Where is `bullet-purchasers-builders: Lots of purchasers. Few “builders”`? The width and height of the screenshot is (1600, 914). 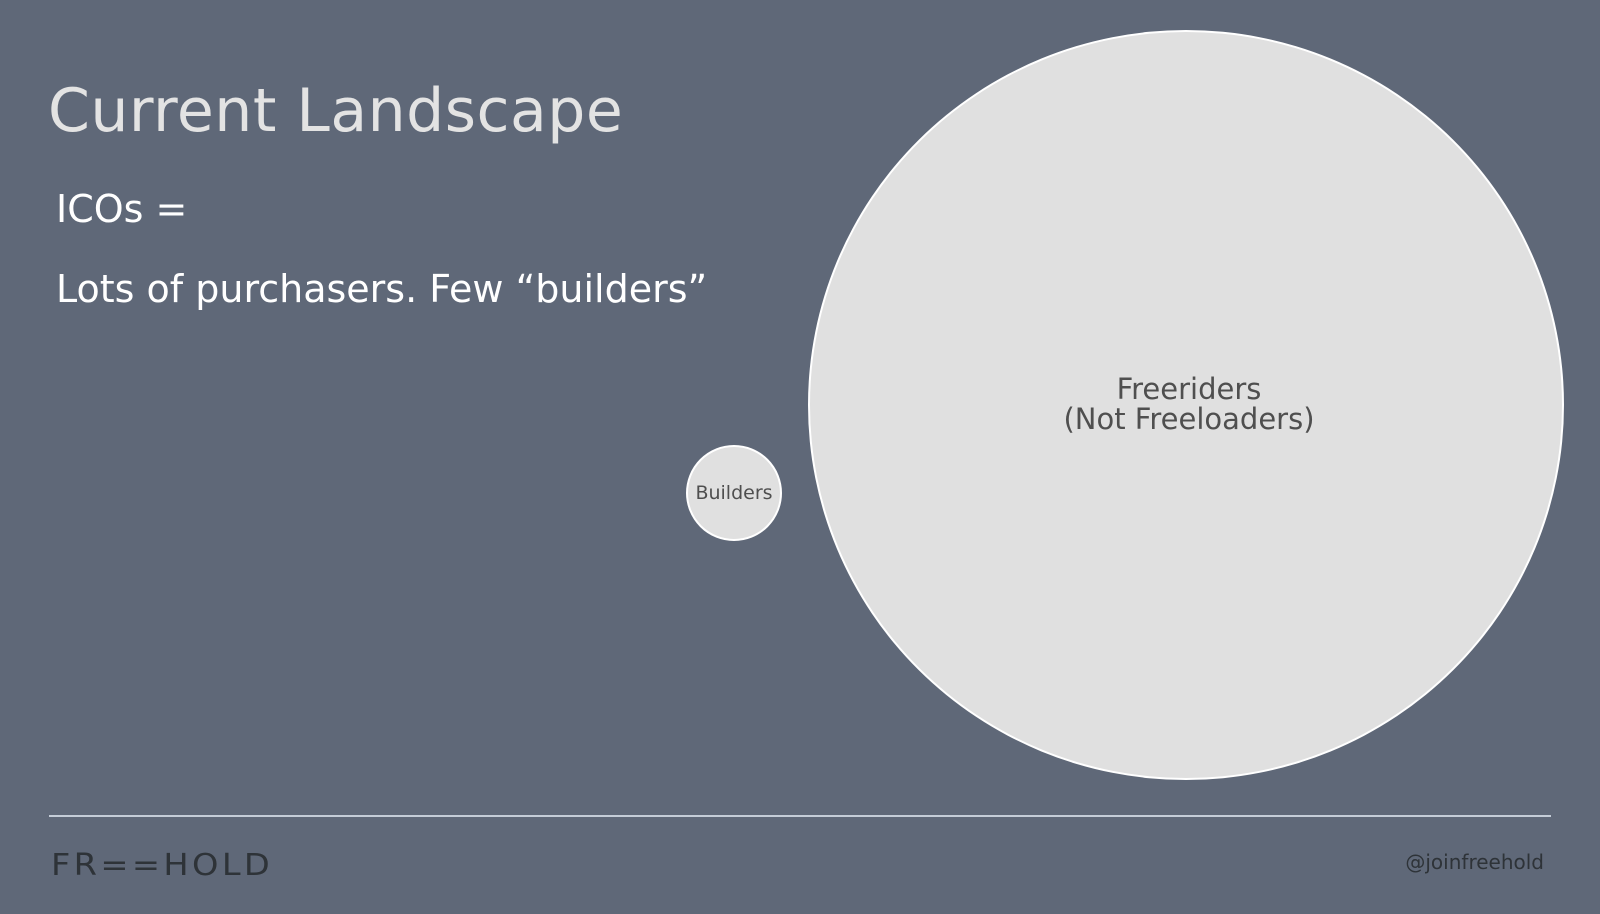
bullet-purchasers-builders: Lots of purchasers. Few “builders” is located at coordinates (382, 289).